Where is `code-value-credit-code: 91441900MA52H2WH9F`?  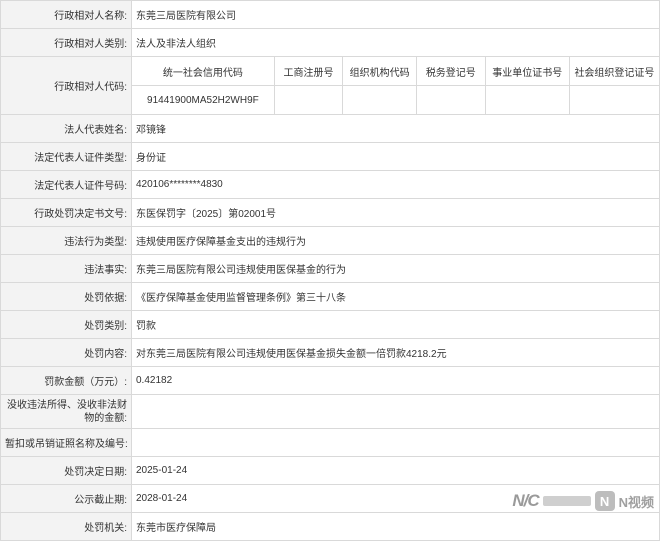 code-value-credit-code: 91441900MA52H2WH9F is located at coordinates (203, 100).